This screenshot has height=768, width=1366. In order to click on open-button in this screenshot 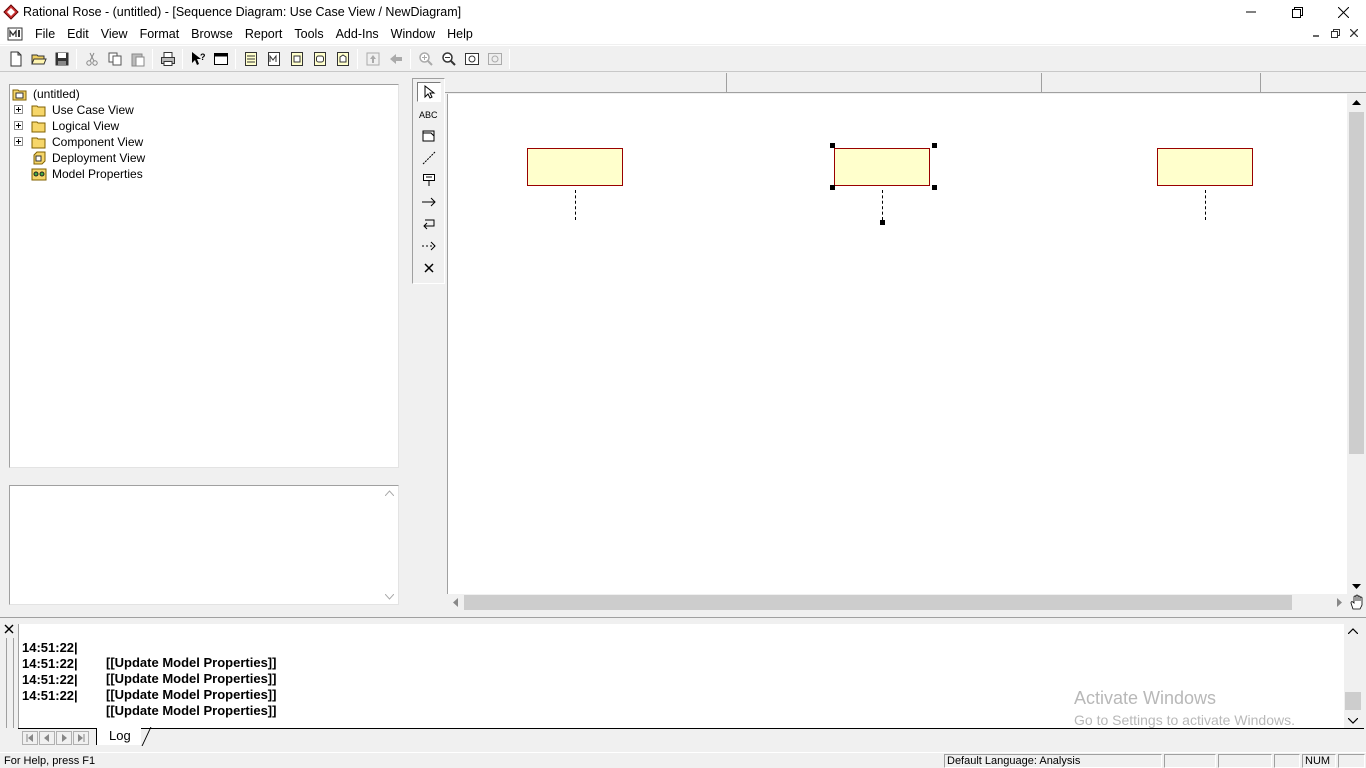, I will do `click(38, 59)`.